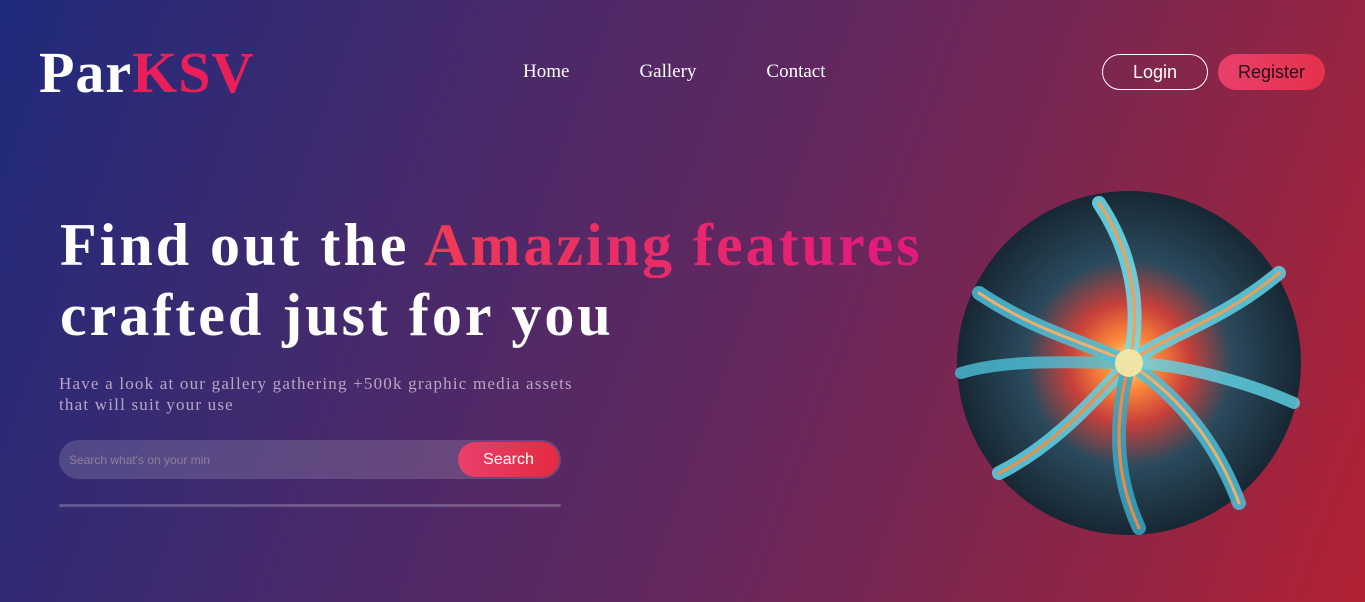 The image size is (1365, 602). Describe the element at coordinates (508, 459) in the screenshot. I see `search-button: Search` at that location.